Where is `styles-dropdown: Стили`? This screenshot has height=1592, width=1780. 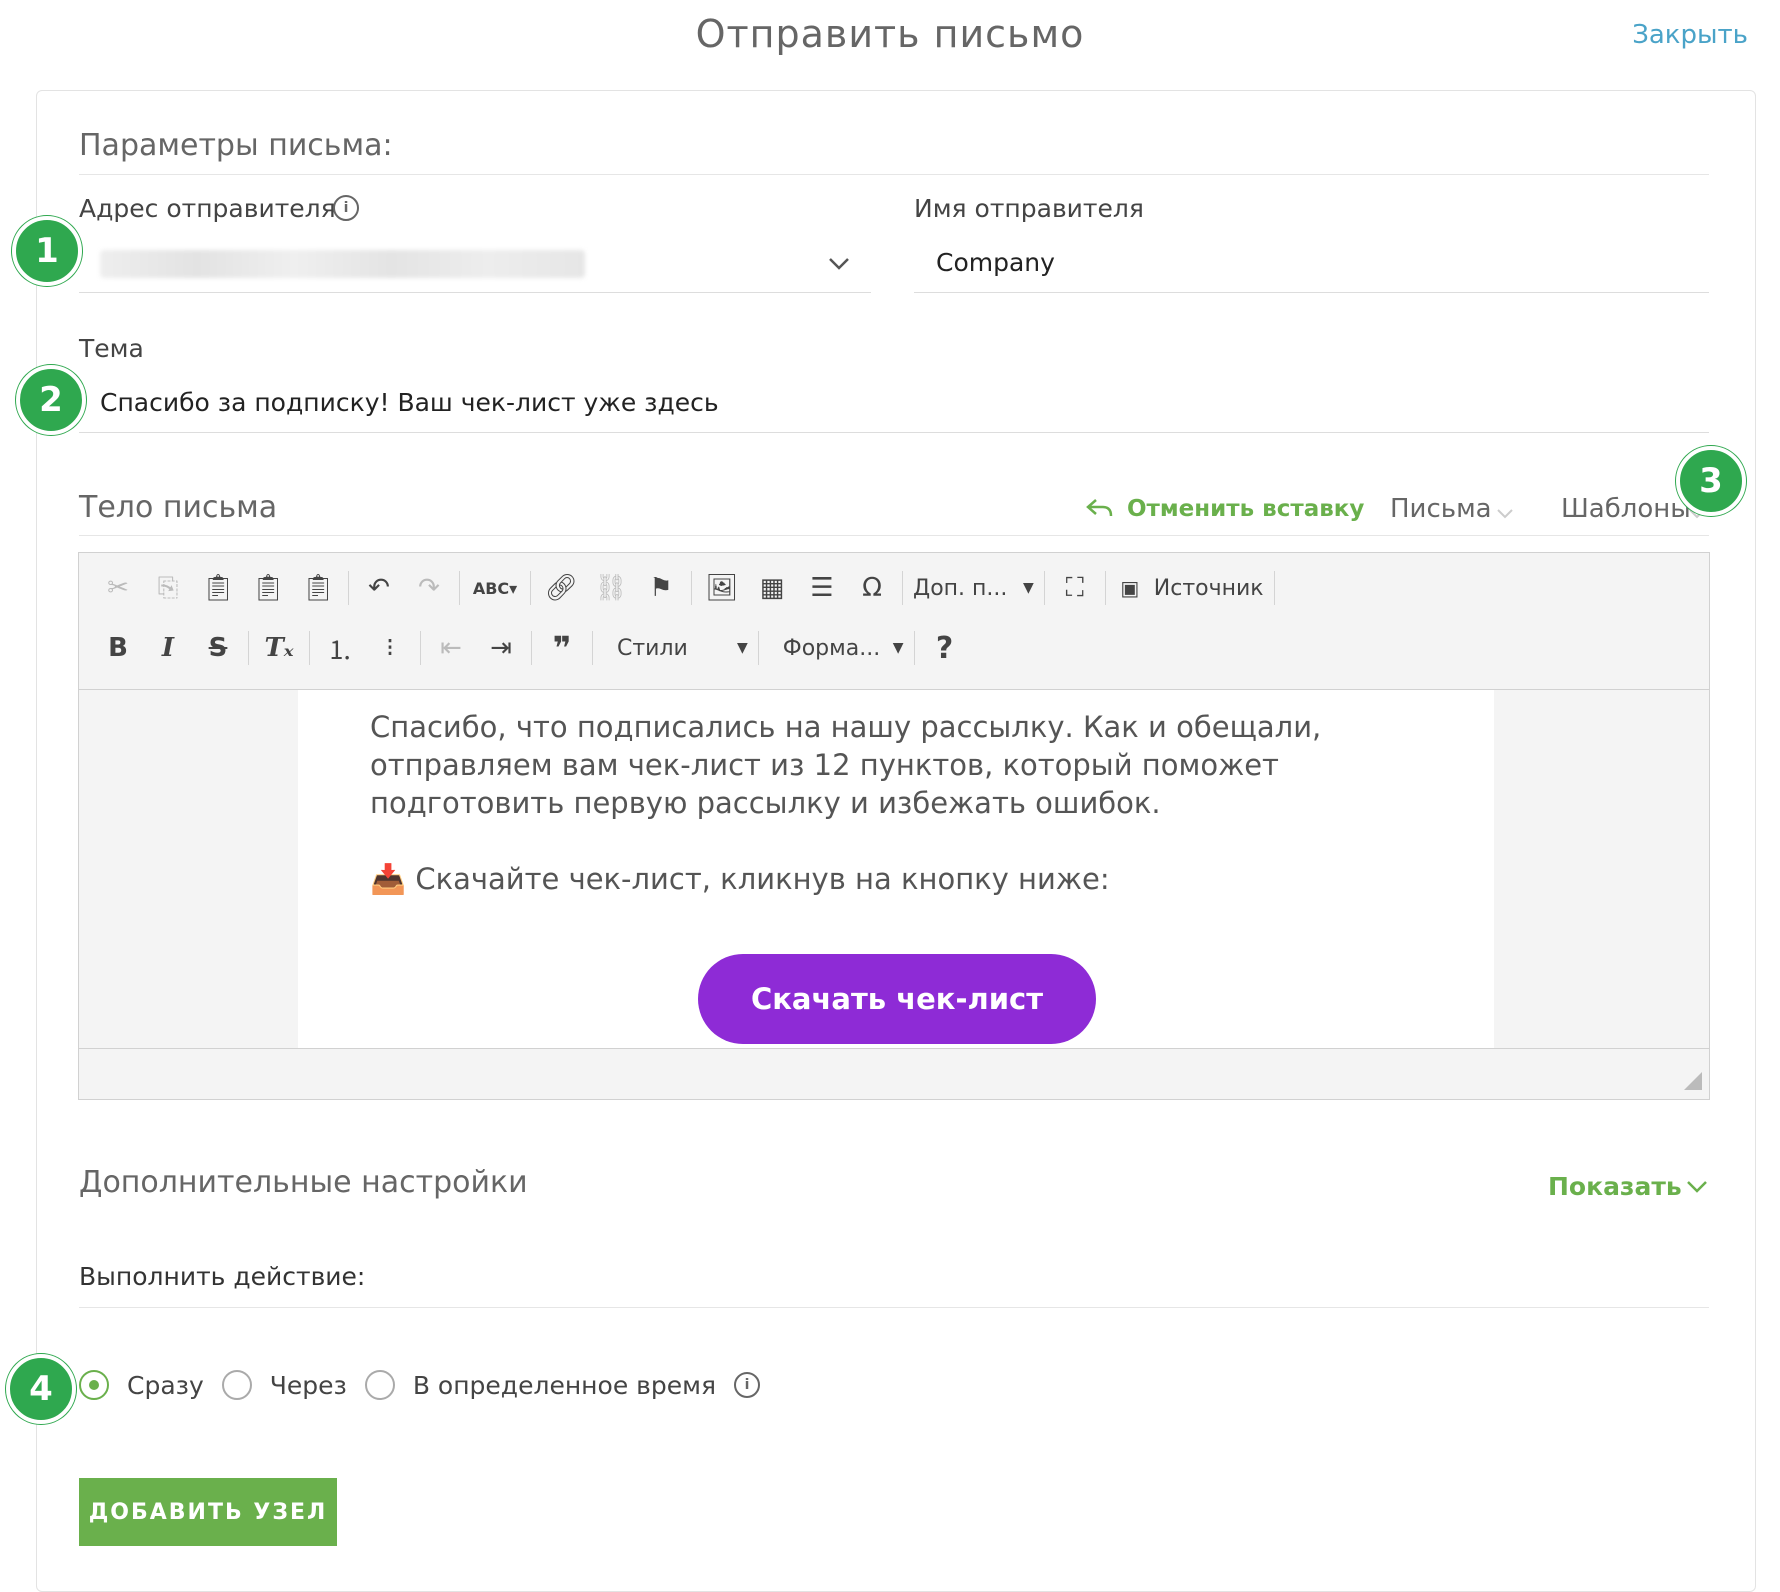 styles-dropdown: Стили is located at coordinates (665, 648).